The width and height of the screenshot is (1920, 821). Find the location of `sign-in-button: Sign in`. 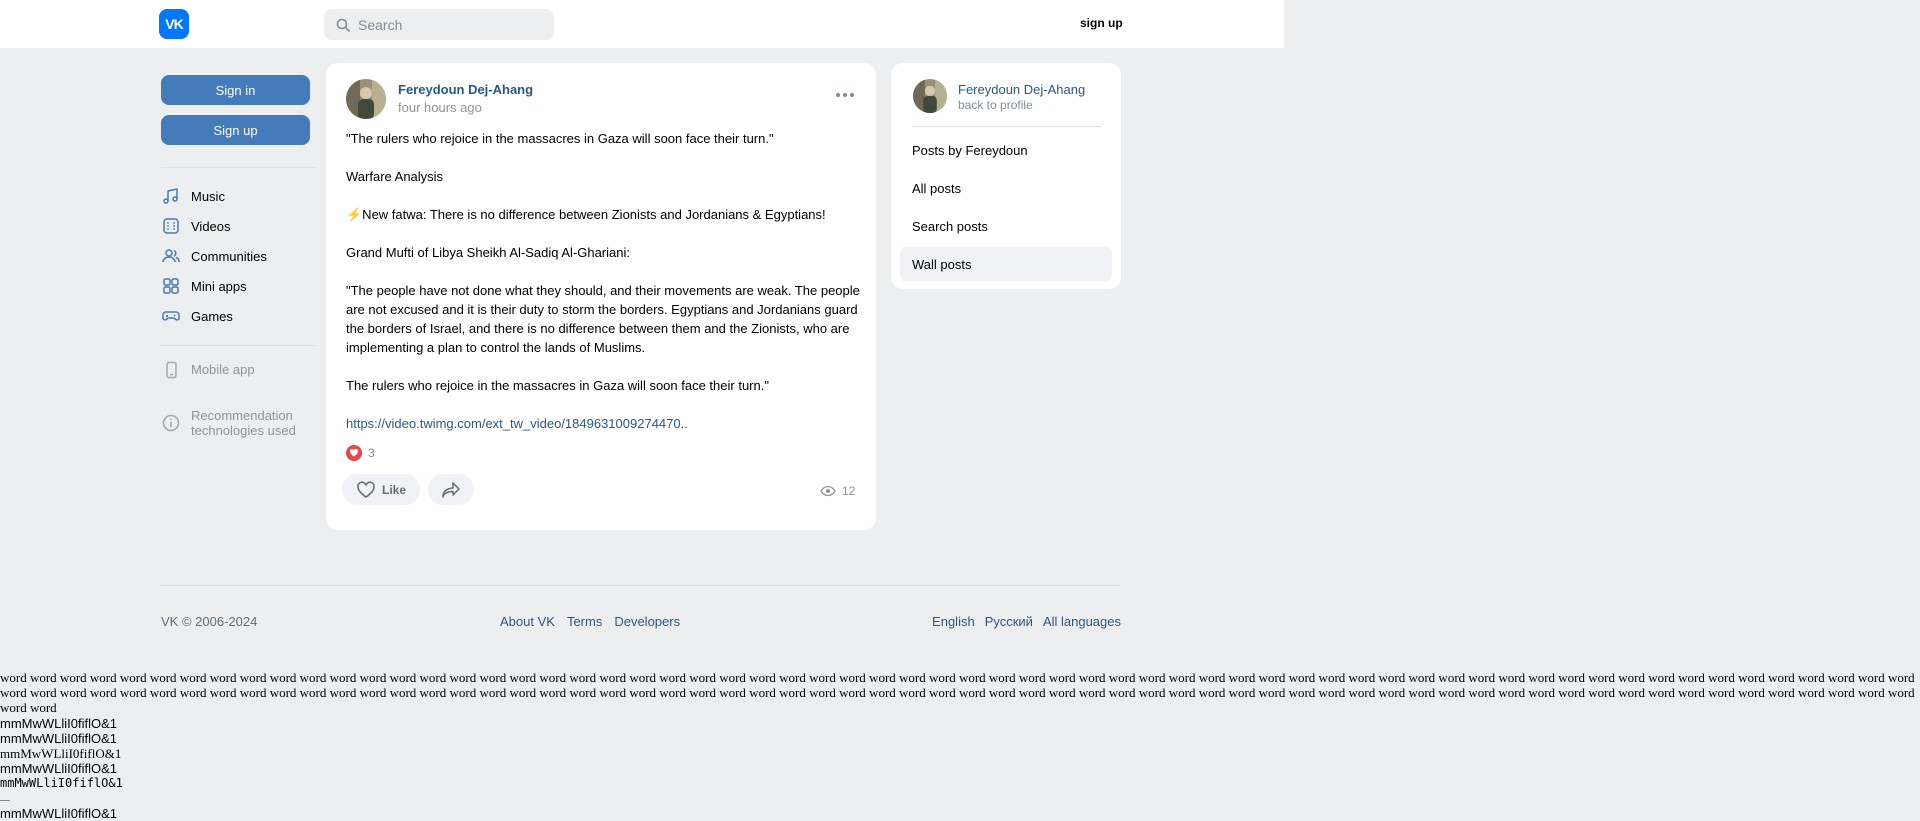

sign-in-button: Sign in is located at coordinates (235, 90).